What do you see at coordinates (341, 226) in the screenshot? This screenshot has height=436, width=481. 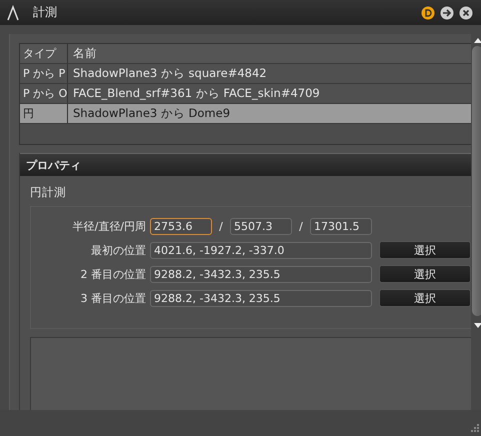 I see `input-field: 17301.5` at bounding box center [341, 226].